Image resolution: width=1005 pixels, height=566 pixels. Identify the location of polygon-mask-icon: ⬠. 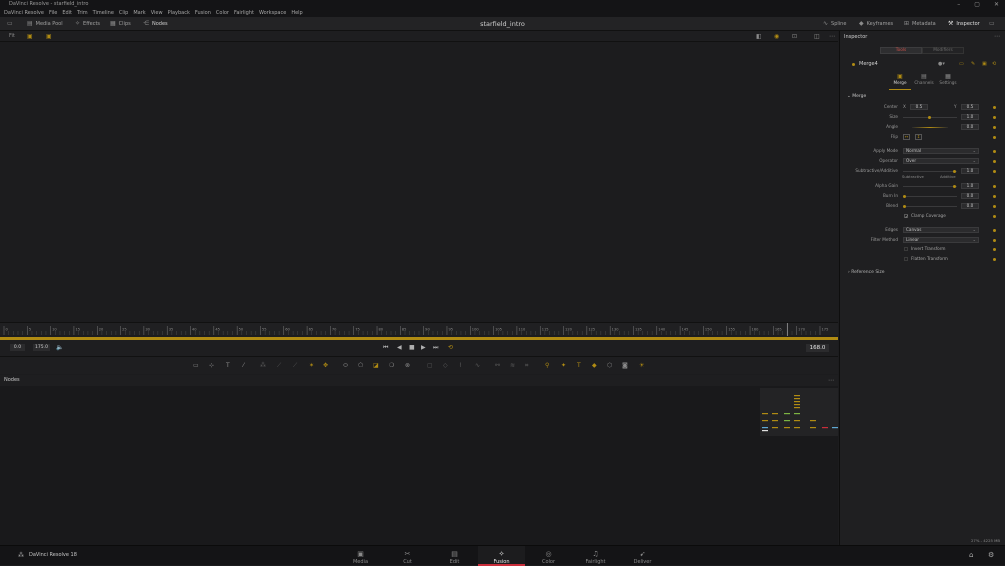
(360, 365).